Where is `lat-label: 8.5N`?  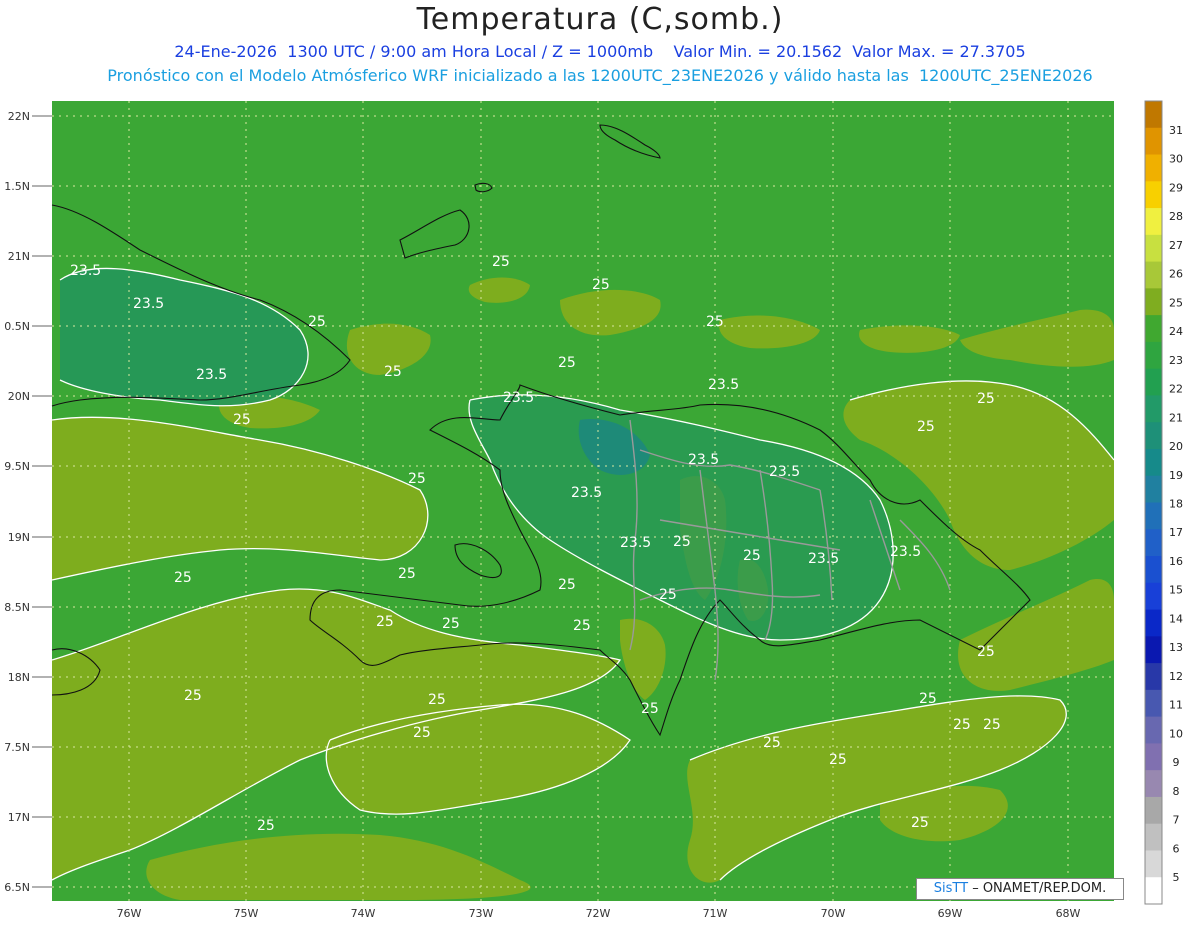
lat-label: 8.5N is located at coordinates (17, 607).